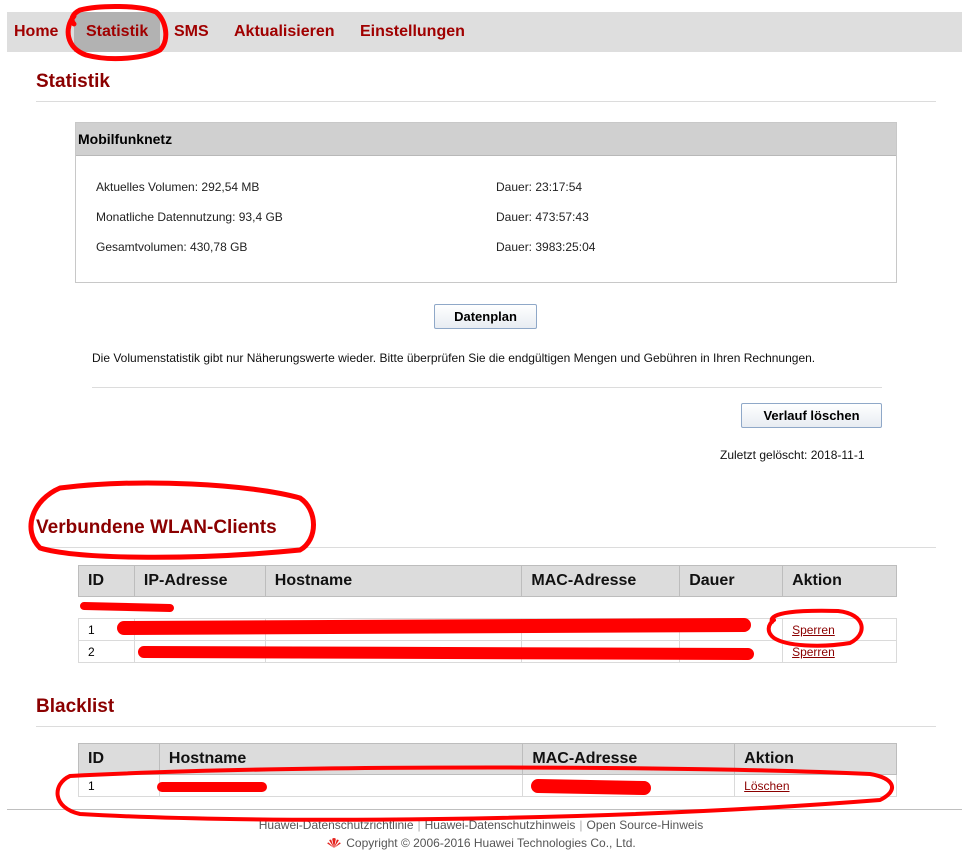 Image resolution: width=962 pixels, height=851 pixels. Describe the element at coordinates (284, 32) in the screenshot. I see `nav-aktualisieren: Aktualisieren` at that location.